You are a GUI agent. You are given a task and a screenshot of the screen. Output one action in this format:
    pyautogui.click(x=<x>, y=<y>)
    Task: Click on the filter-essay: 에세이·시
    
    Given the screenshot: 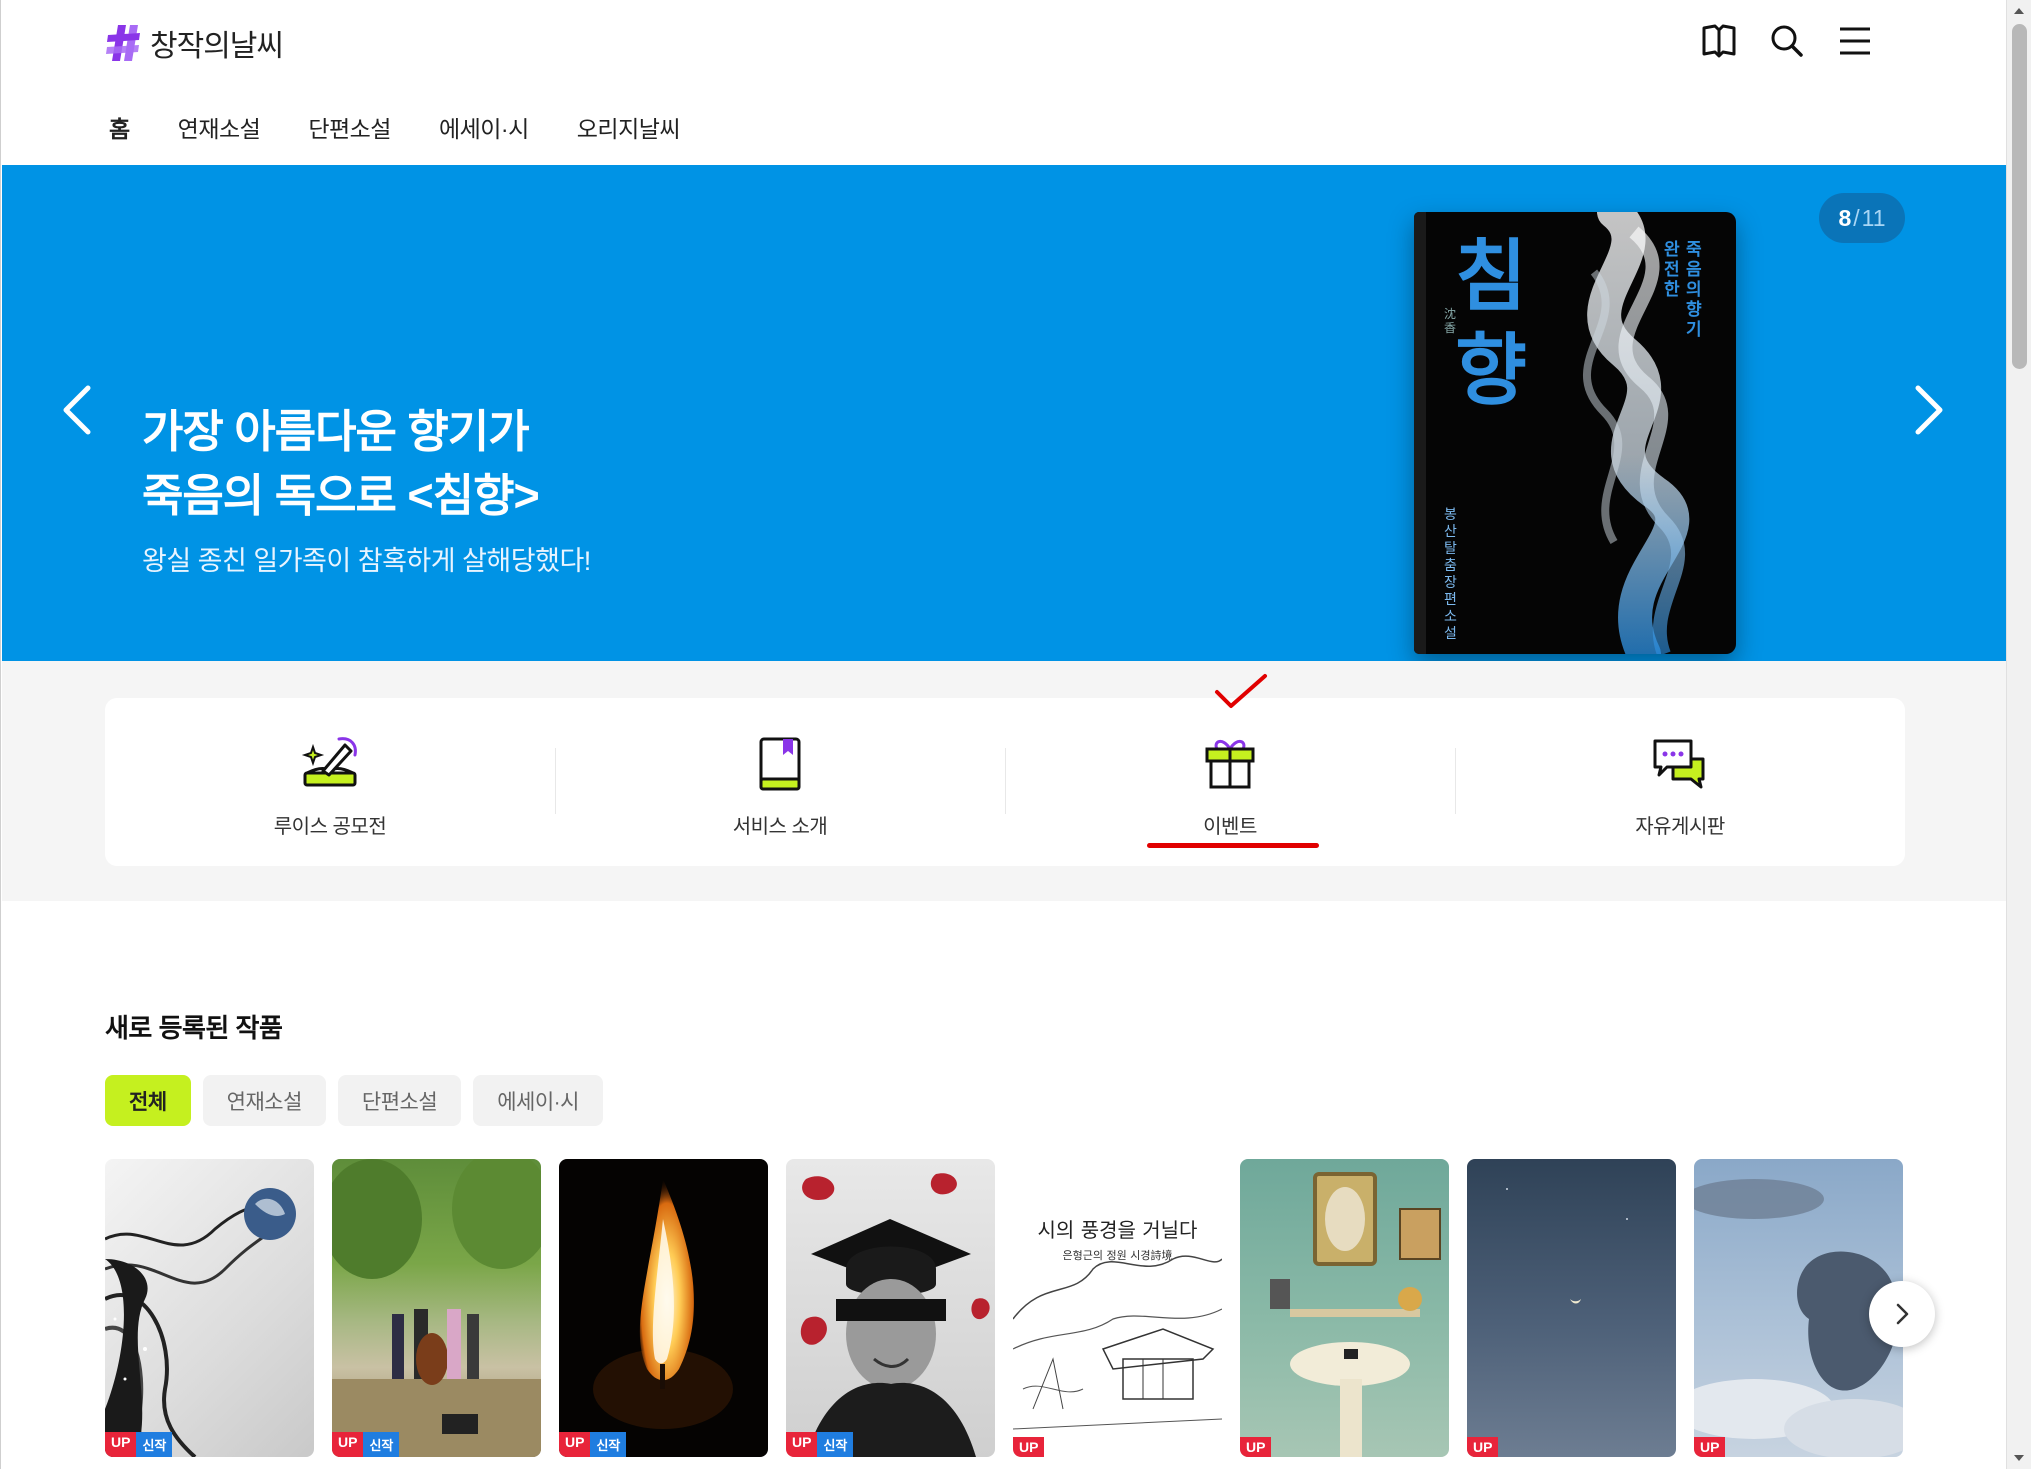 What is the action you would take?
    pyautogui.click(x=538, y=1100)
    